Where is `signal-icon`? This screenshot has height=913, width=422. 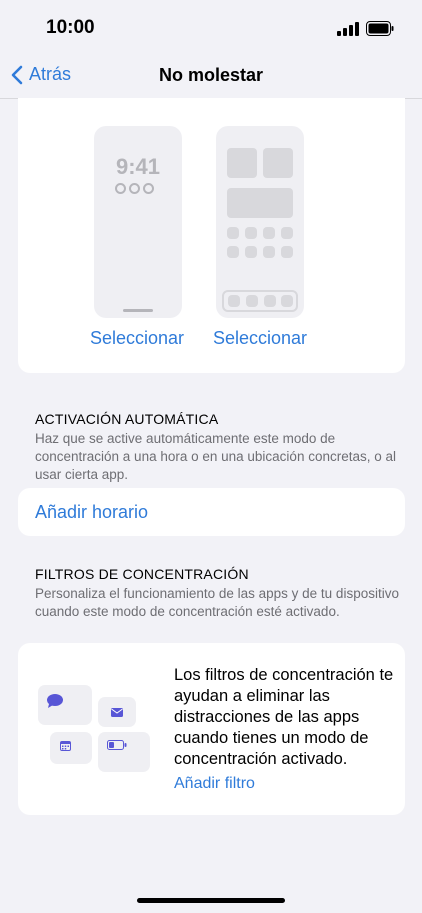 signal-icon is located at coordinates (348, 29).